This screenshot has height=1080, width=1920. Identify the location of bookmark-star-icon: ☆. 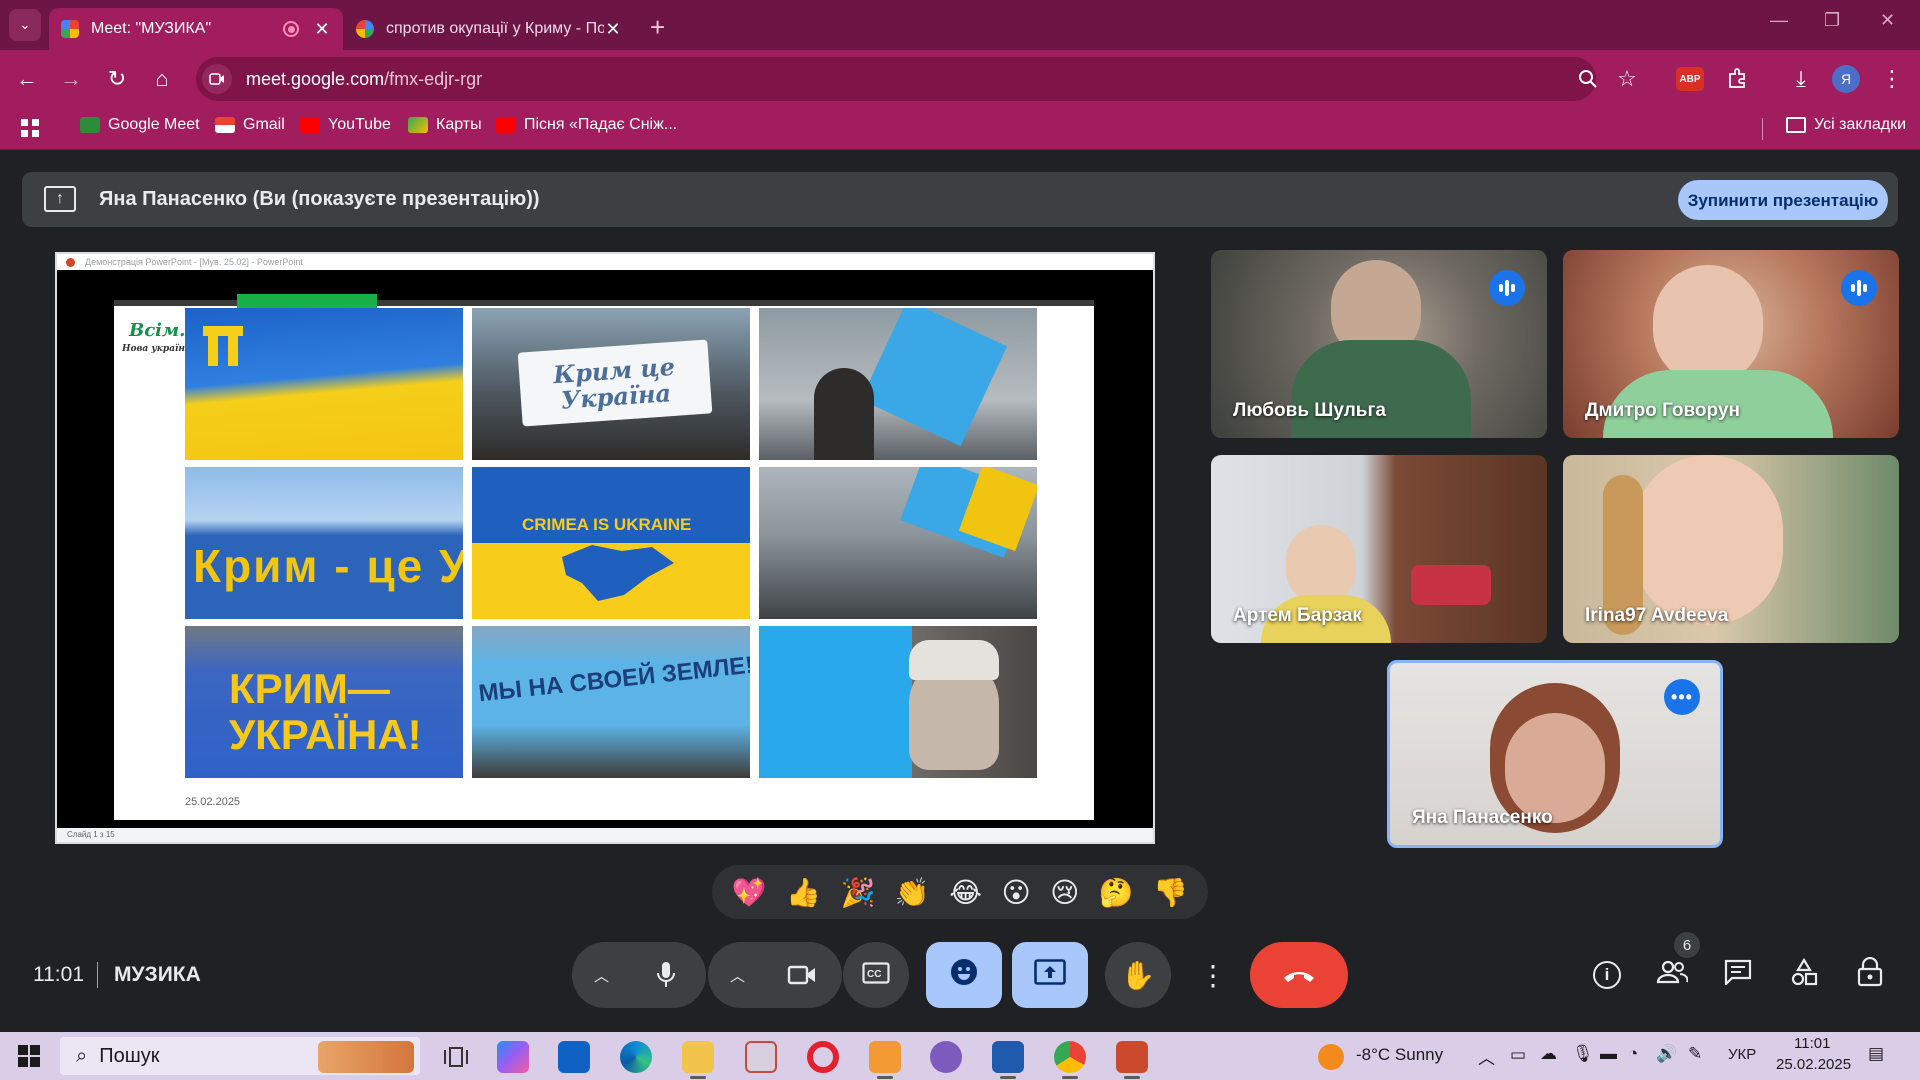
(1627, 79).